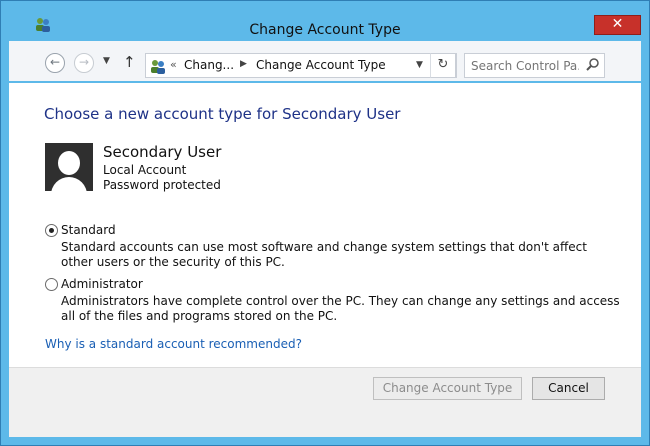 Image resolution: width=650 pixels, height=446 pixels. What do you see at coordinates (51, 284) in the screenshot?
I see `administrator-radio` at bounding box center [51, 284].